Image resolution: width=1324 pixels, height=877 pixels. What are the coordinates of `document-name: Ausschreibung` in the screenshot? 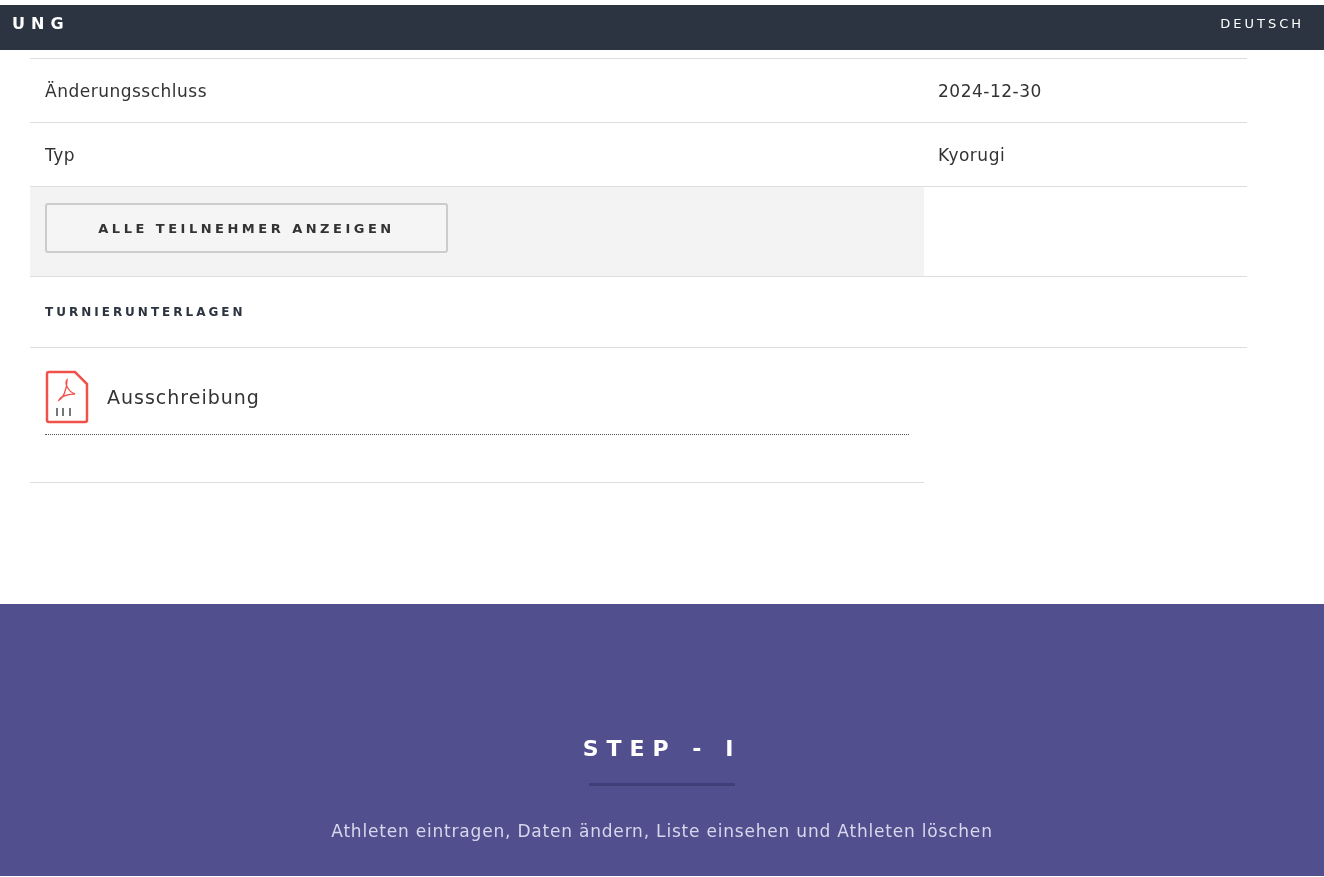 It's located at (183, 397).